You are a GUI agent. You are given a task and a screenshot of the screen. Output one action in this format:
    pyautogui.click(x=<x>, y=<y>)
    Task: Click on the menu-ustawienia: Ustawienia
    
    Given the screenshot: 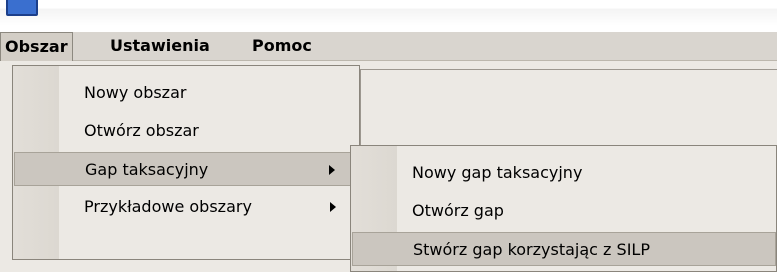 What is the action you would take?
    pyautogui.click(x=160, y=46)
    